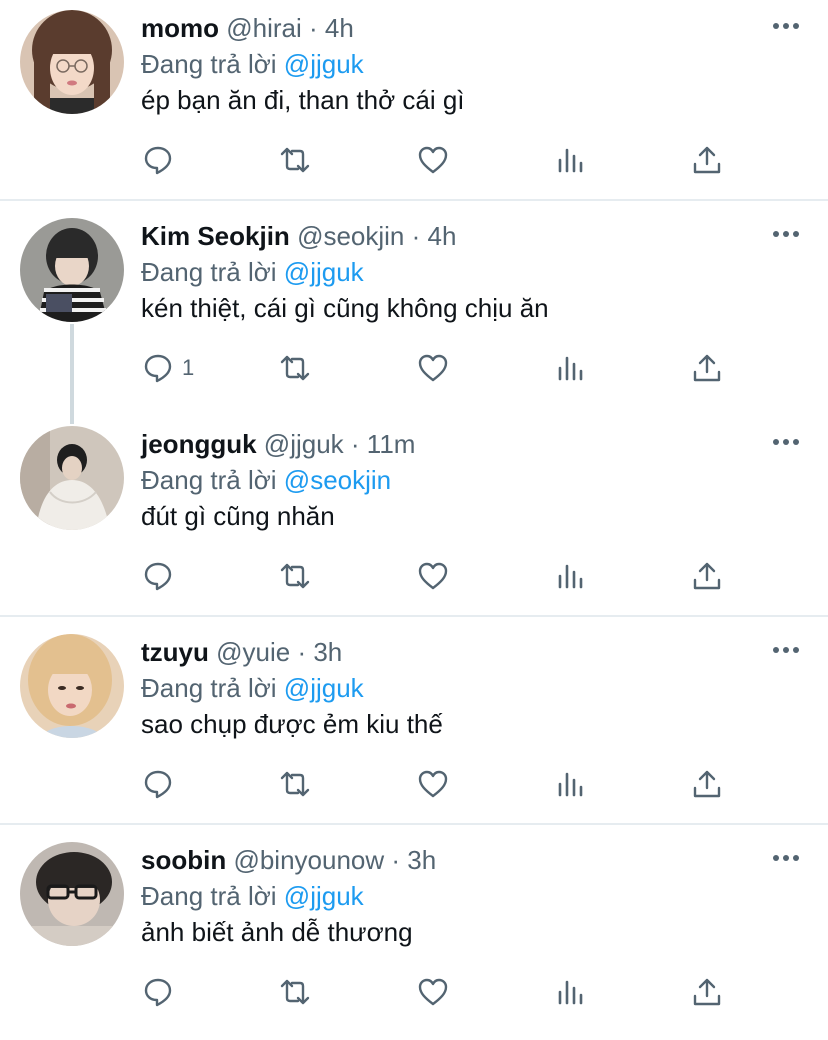 Image resolution: width=828 pixels, height=1040 pixels. Describe the element at coordinates (183, 860) in the screenshot. I see `display-name: soobin` at that location.